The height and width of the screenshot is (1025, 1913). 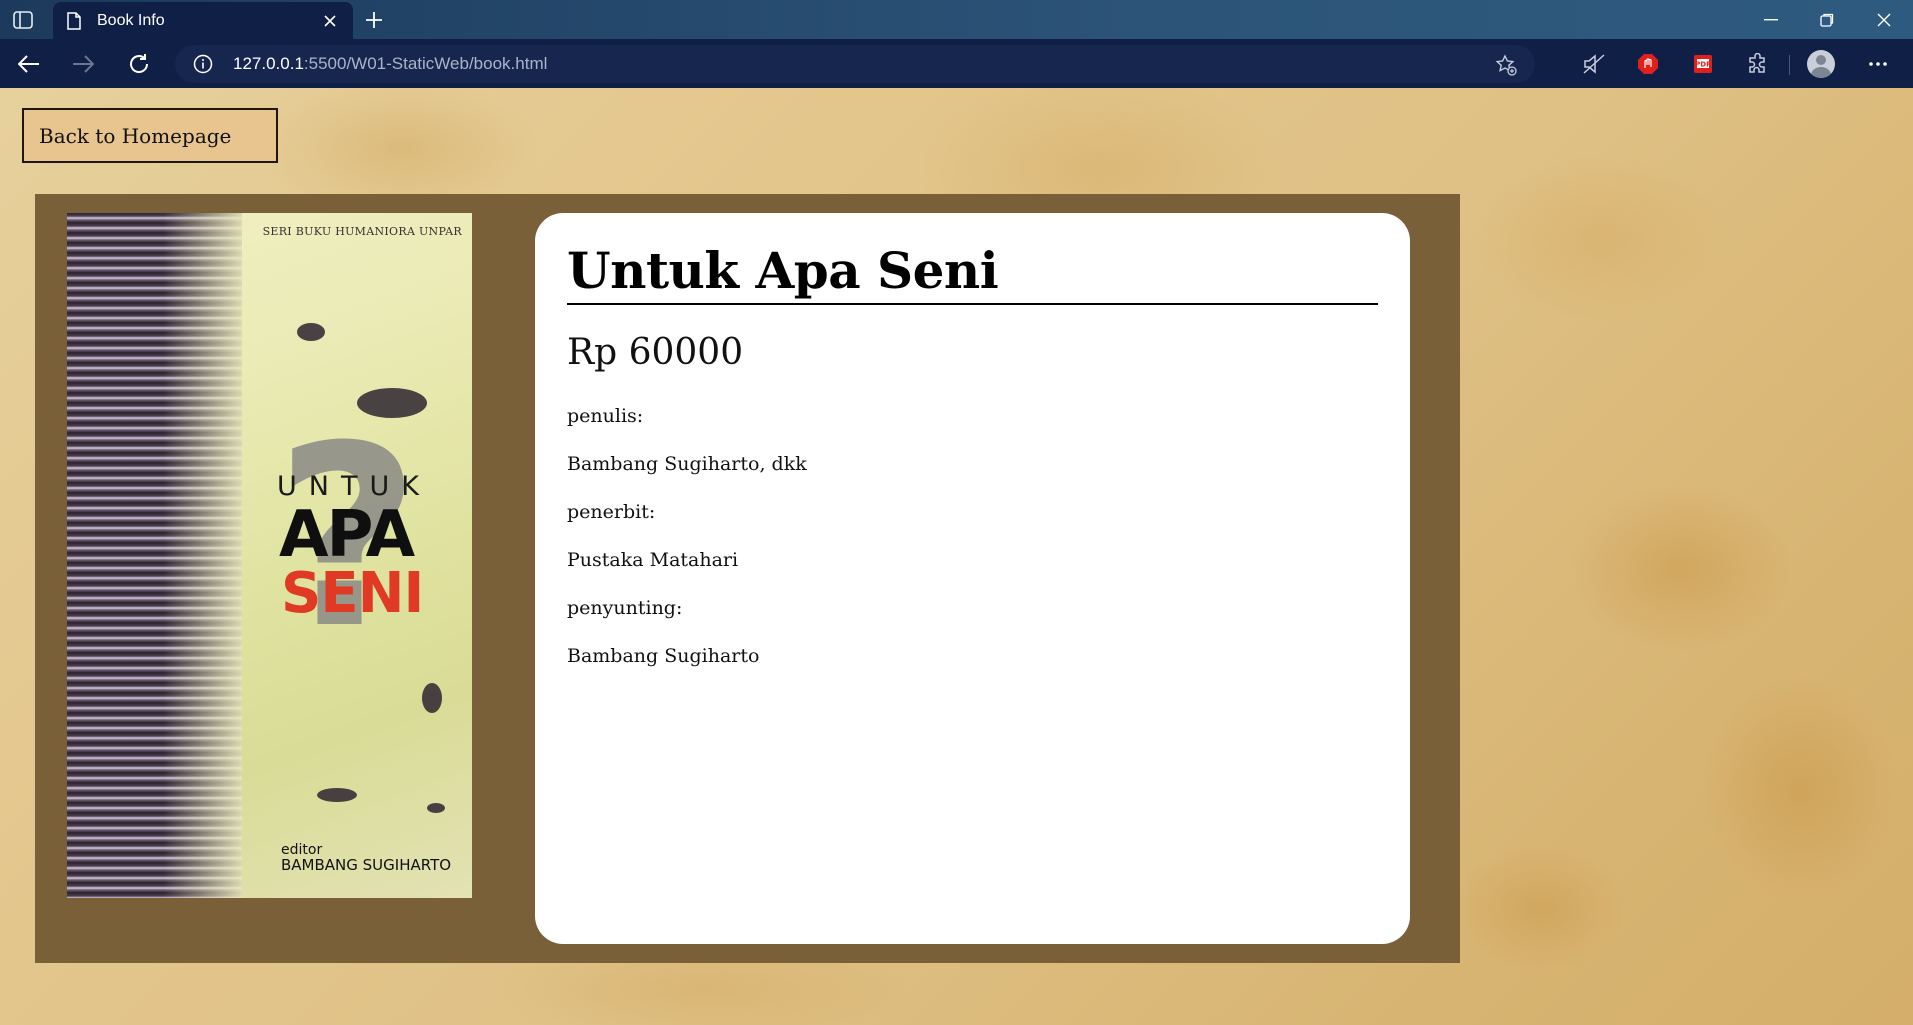 What do you see at coordinates (653, 559) in the screenshot?
I see `publisher-value: Pustaka Matahari` at bounding box center [653, 559].